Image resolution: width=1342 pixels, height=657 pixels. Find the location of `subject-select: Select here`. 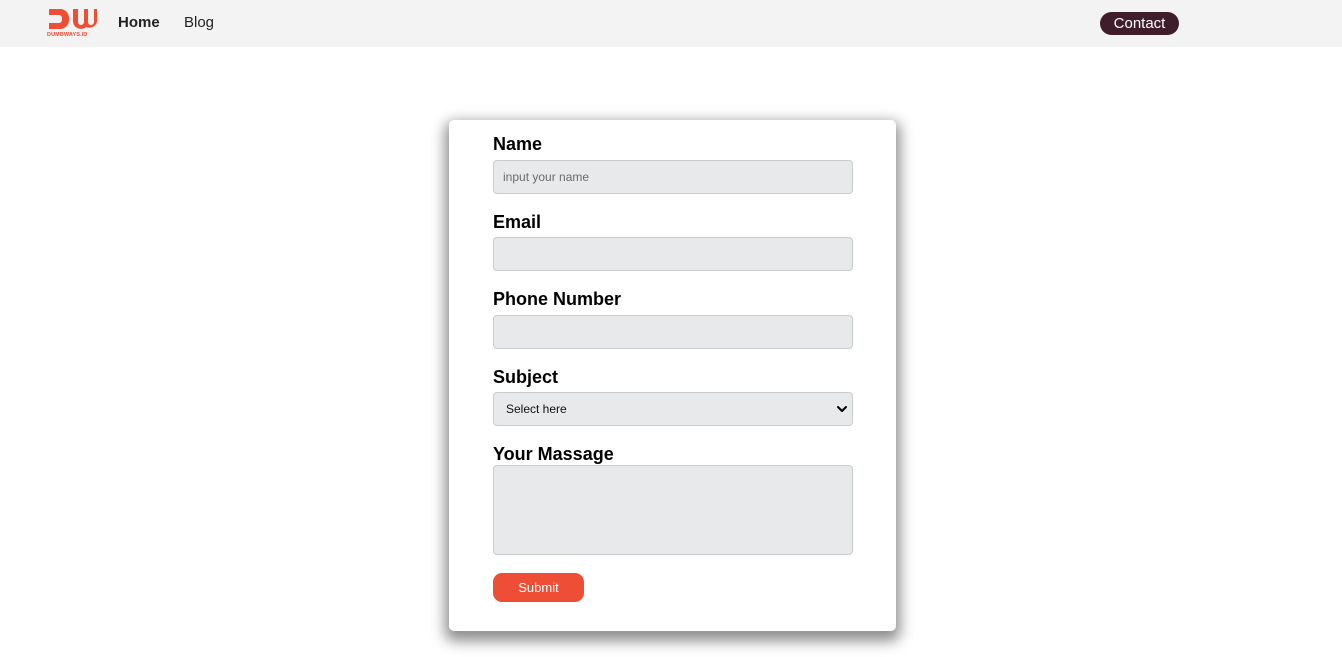

subject-select: Select here is located at coordinates (673, 409).